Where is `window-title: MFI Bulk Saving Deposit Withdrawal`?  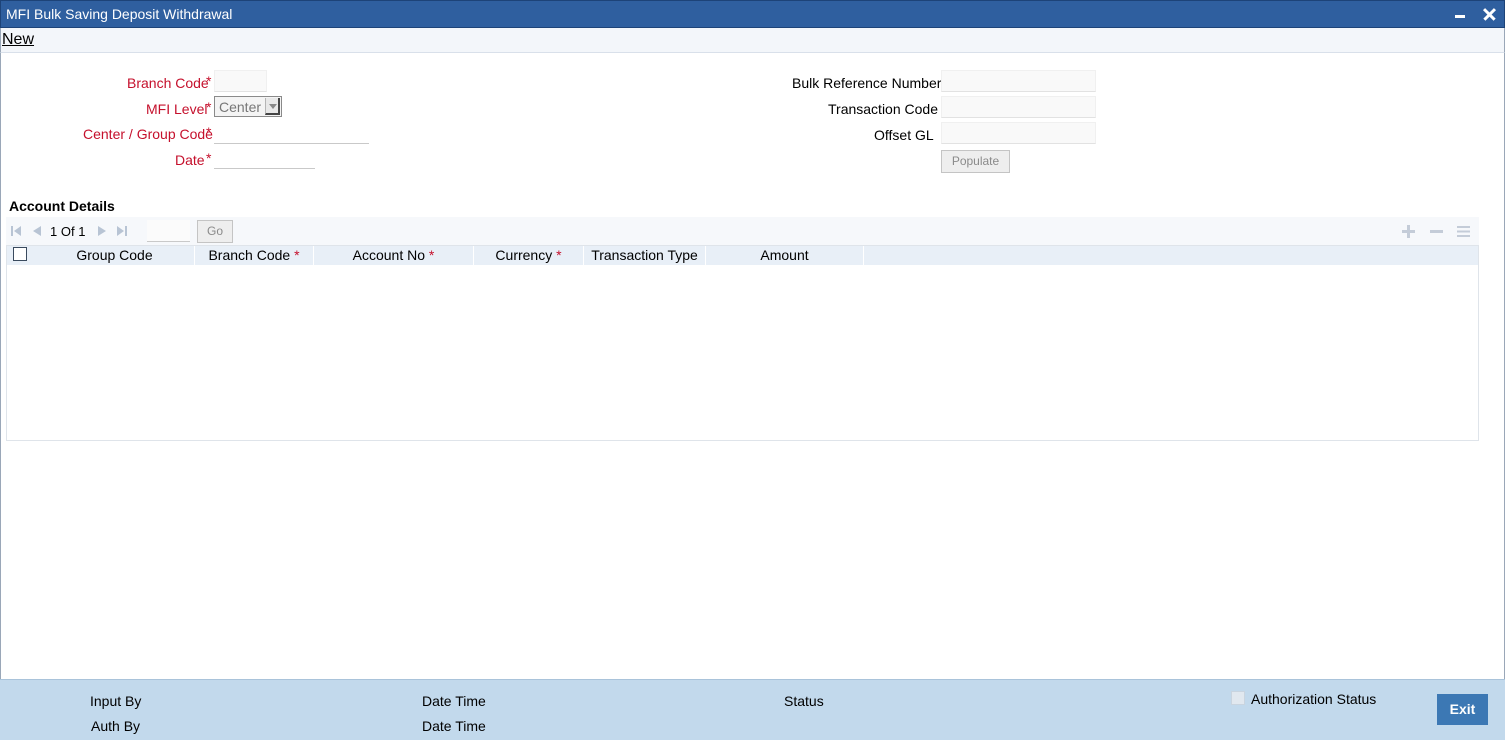
window-title: MFI Bulk Saving Deposit Withdrawal is located at coordinates (119, 14).